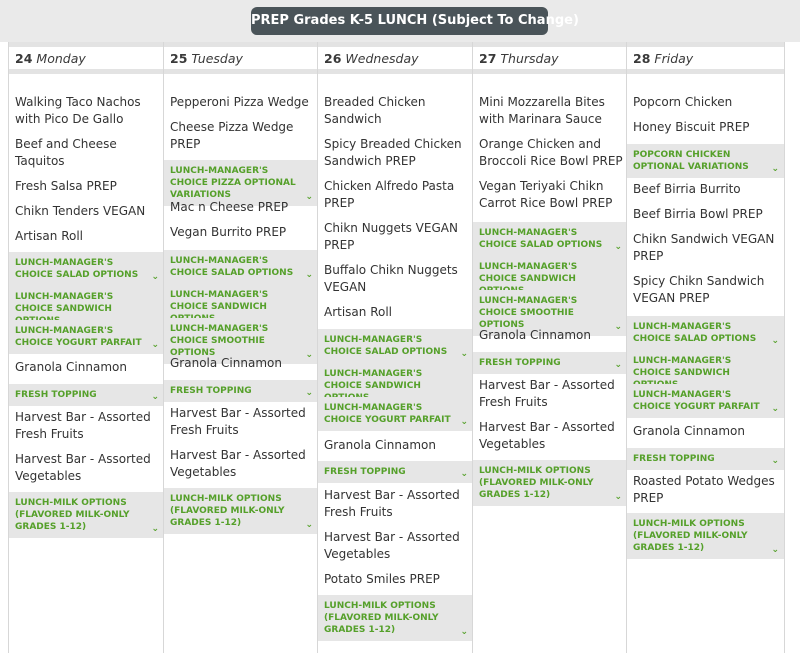 The width and height of the screenshot is (800, 653). Describe the element at coordinates (391, 278) in the screenshot. I see `menu-item: Buffalo Chikn Nuggets VEGAN` at that location.